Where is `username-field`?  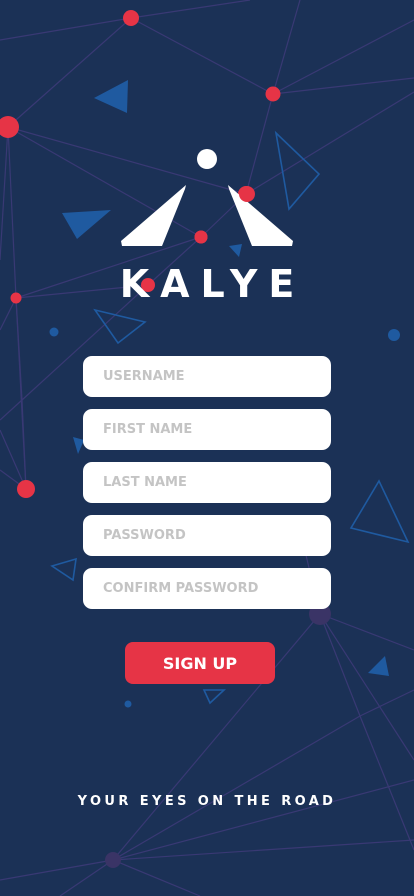
username-field is located at coordinates (207, 376).